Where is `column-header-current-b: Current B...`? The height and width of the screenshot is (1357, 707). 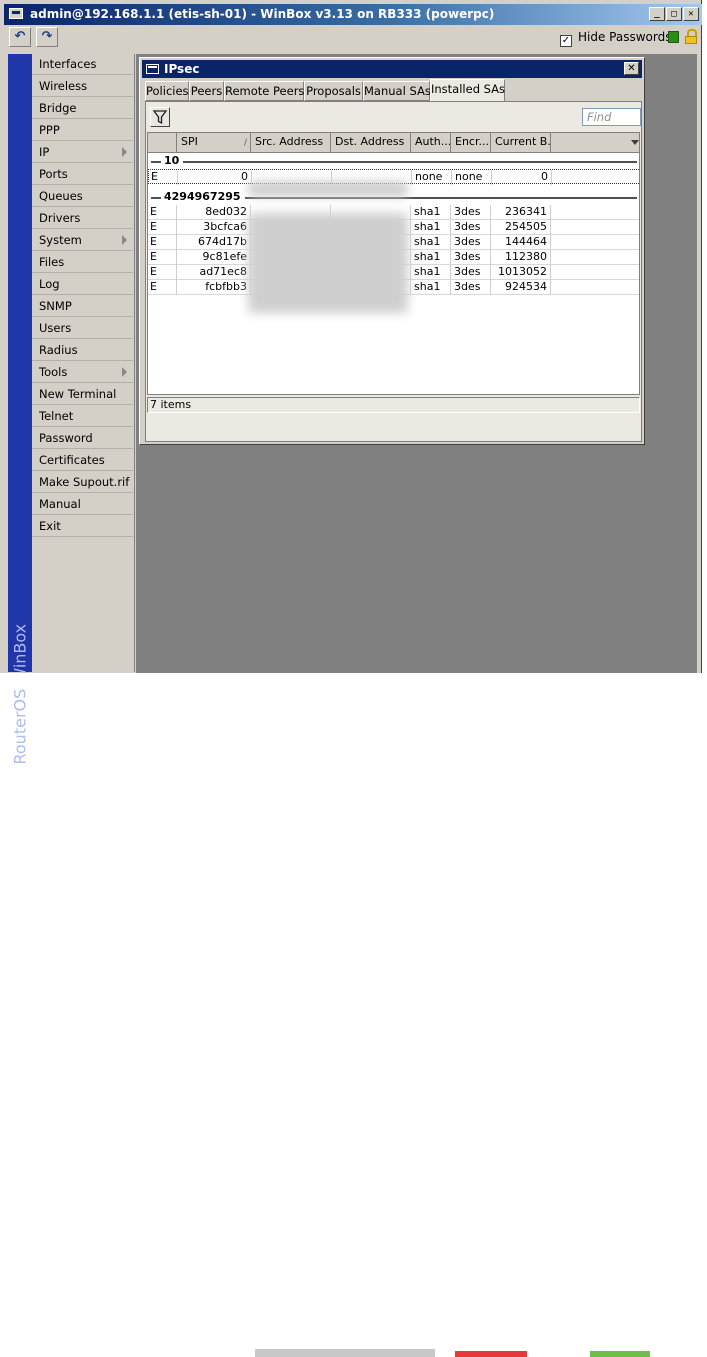 column-header-current-b: Current B... is located at coordinates (521, 142).